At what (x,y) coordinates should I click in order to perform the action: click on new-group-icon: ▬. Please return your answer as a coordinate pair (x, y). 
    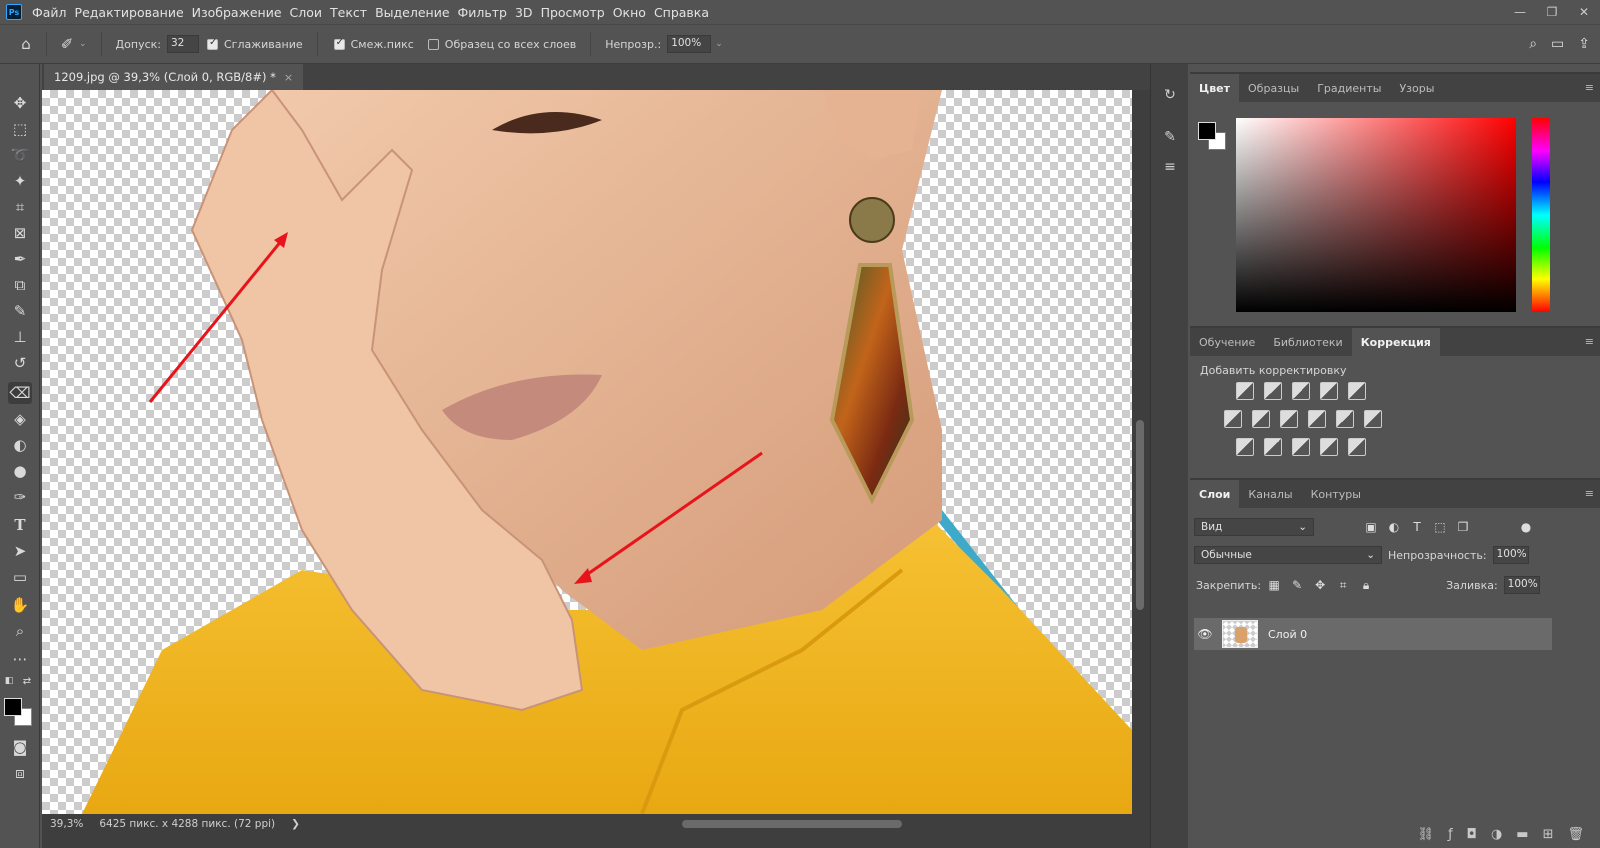
    Looking at the image, I should click on (1522, 834).